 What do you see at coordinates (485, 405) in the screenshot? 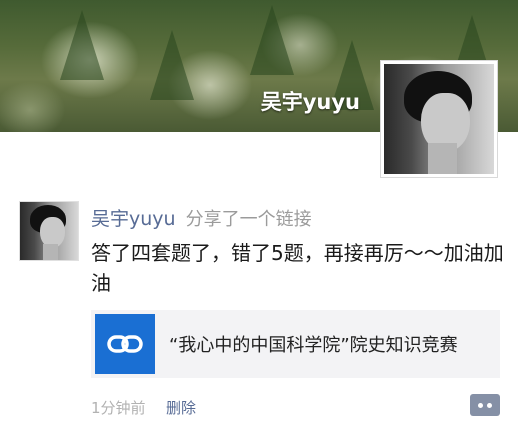
I see `comment-icon` at bounding box center [485, 405].